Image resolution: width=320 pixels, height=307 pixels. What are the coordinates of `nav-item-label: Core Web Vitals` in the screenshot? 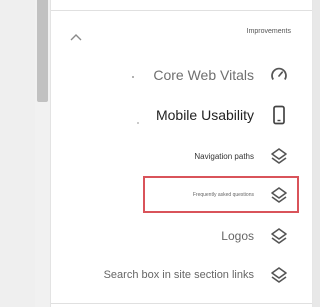 It's located at (203, 75).